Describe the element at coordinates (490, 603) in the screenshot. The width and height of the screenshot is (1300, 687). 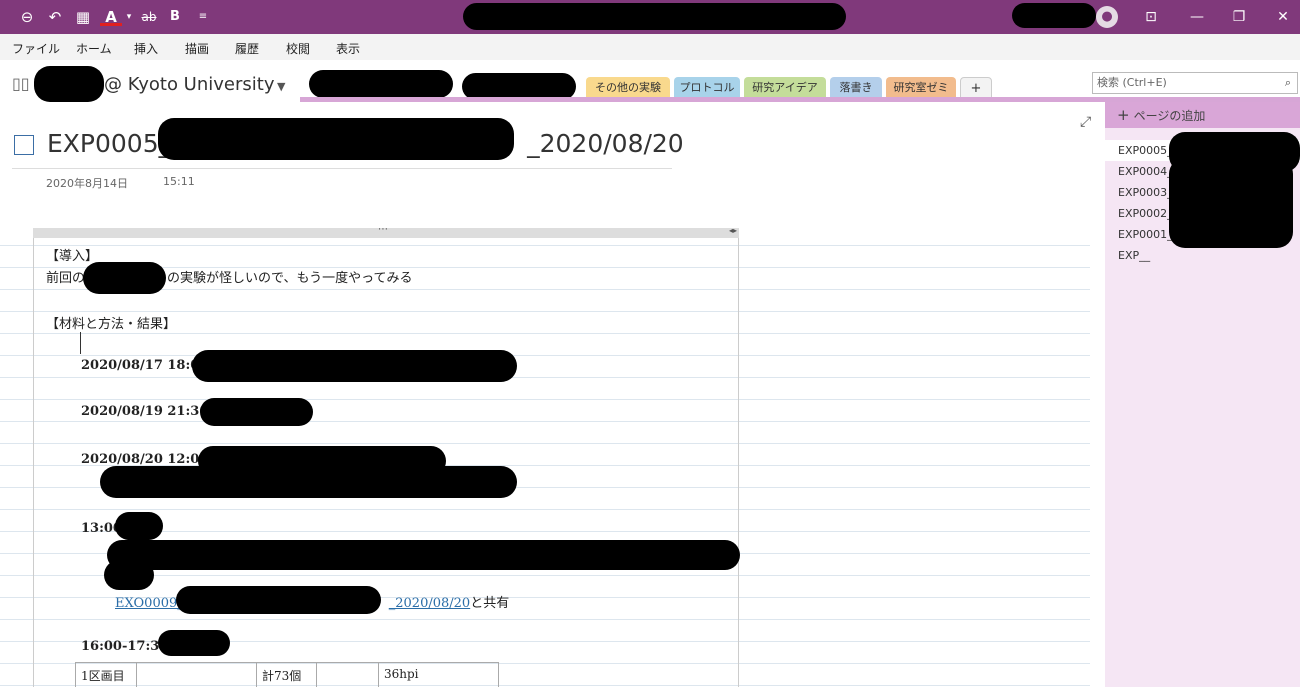
I see `link-tail: と共有` at that location.